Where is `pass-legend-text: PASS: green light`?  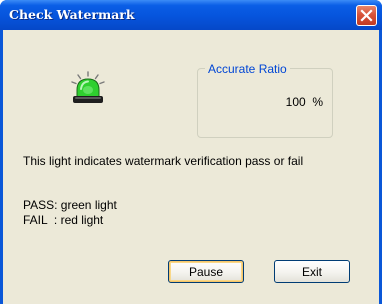
pass-legend-text: PASS: green light is located at coordinates (70, 205).